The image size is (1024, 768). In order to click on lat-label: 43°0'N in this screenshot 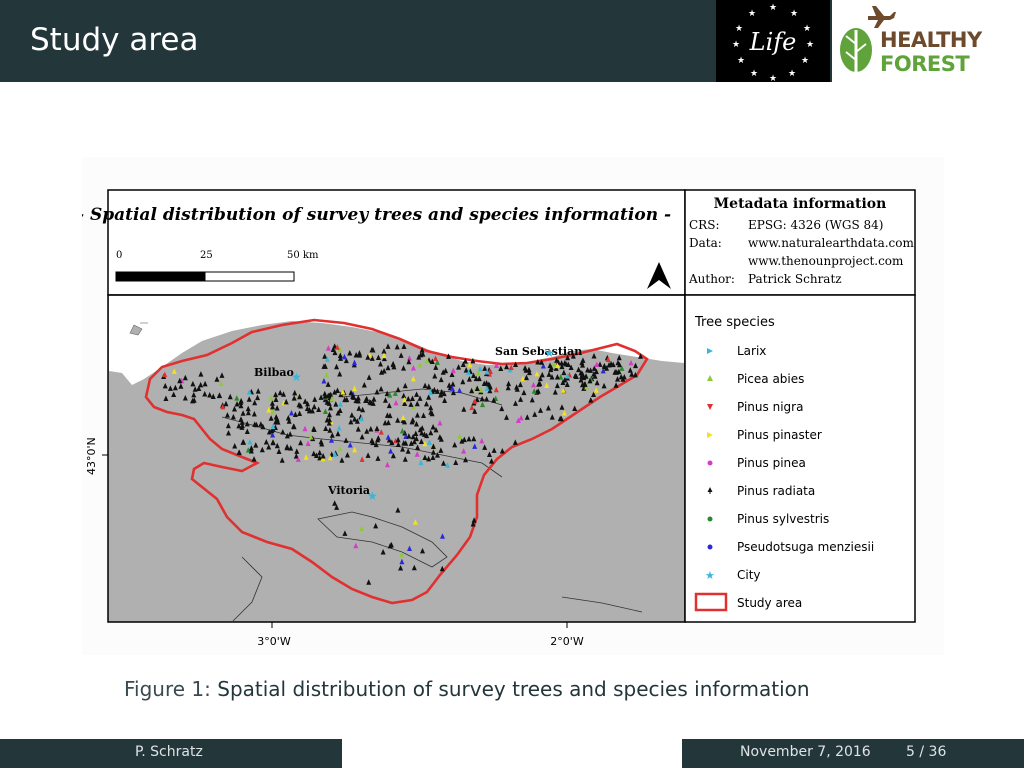, I will do `click(91, 456)`.